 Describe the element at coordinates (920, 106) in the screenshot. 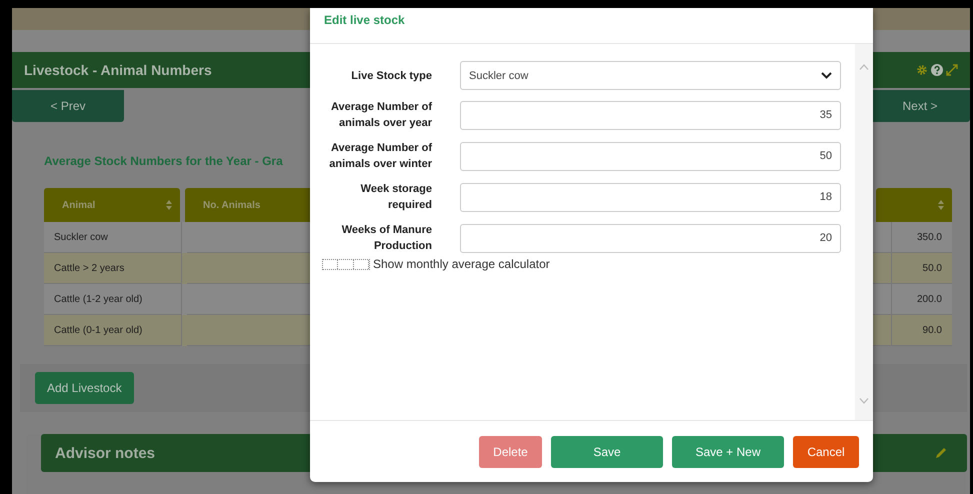

I see `next-button: Next >` at that location.